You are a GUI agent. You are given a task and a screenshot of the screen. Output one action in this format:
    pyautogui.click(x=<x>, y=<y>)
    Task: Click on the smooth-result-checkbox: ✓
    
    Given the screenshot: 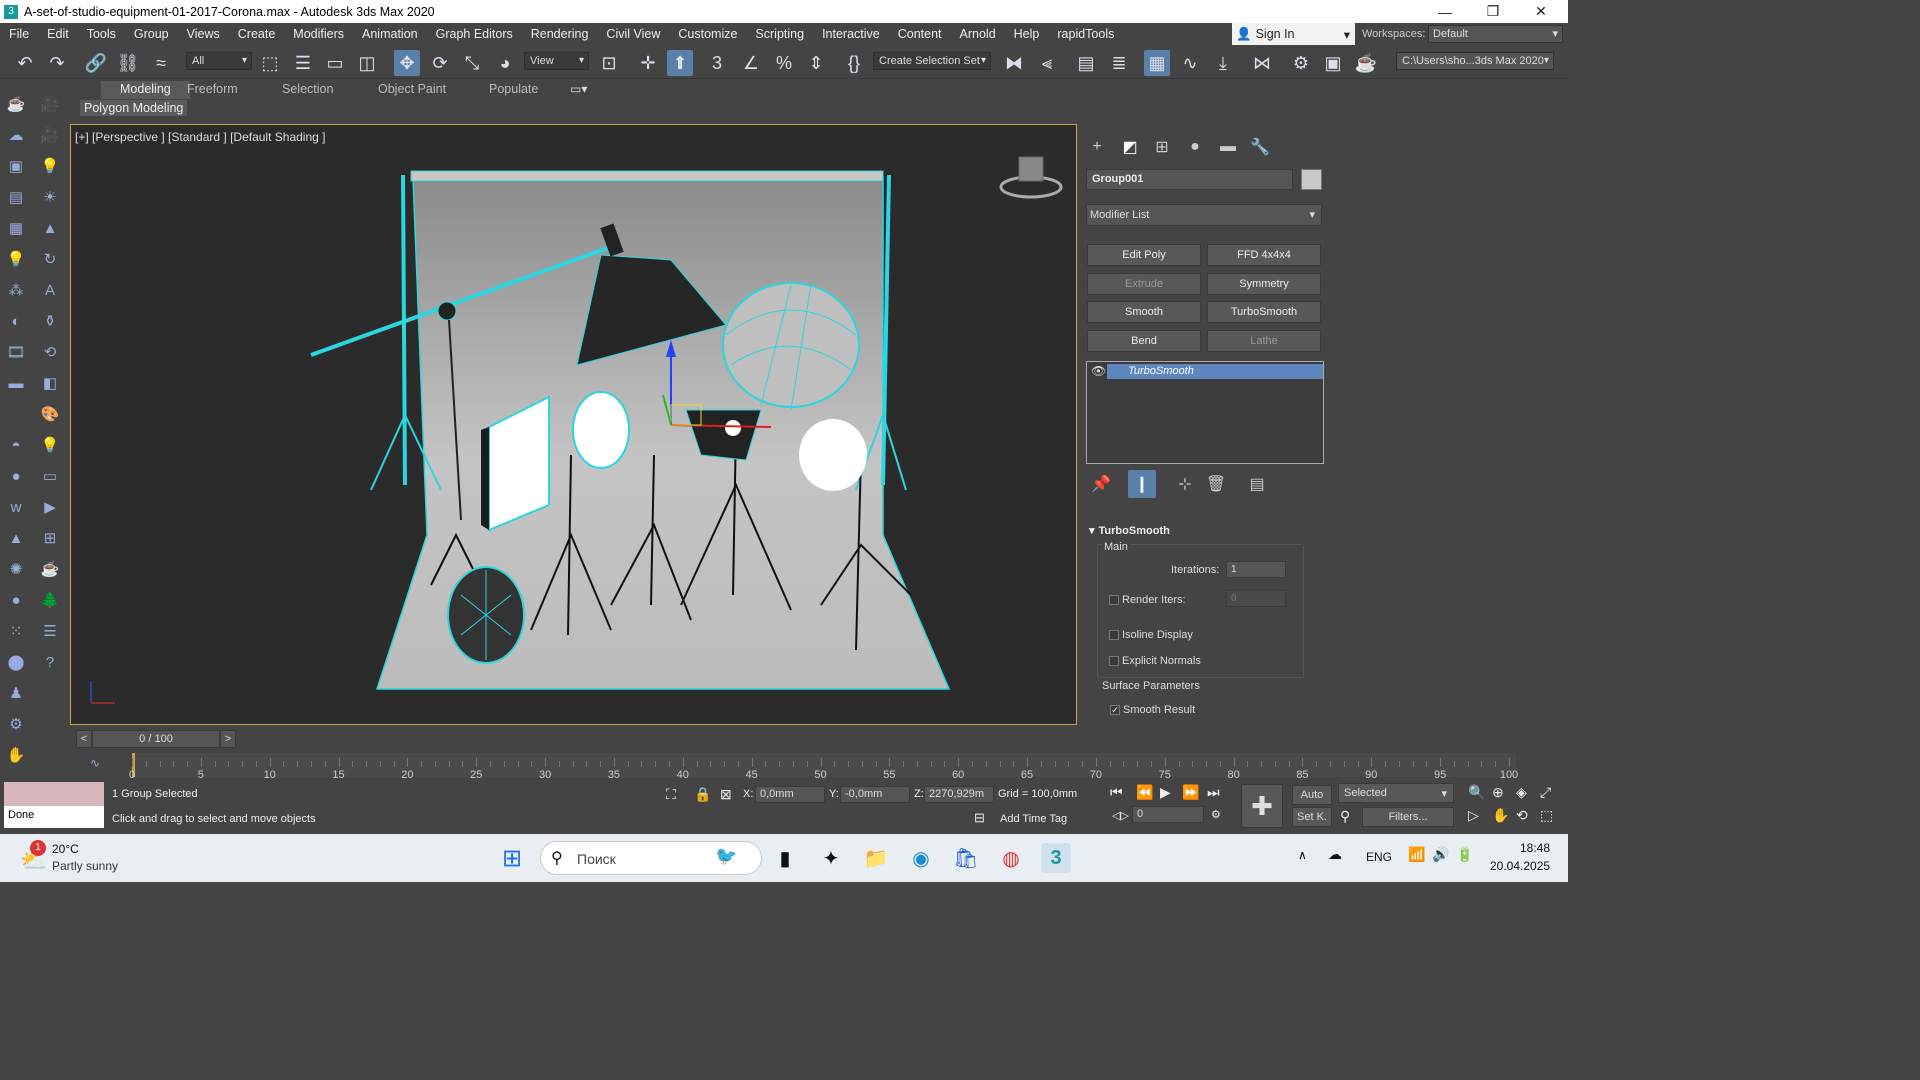 What is the action you would take?
    pyautogui.click(x=1115, y=710)
    